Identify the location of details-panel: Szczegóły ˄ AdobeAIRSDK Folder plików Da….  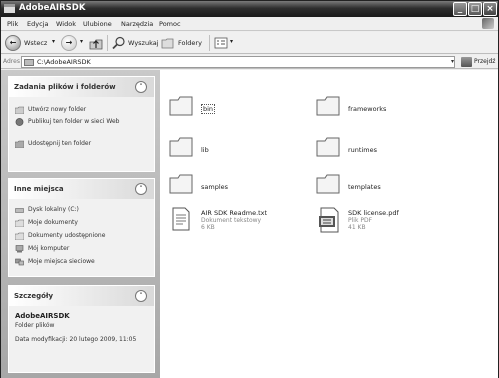
(81, 329).